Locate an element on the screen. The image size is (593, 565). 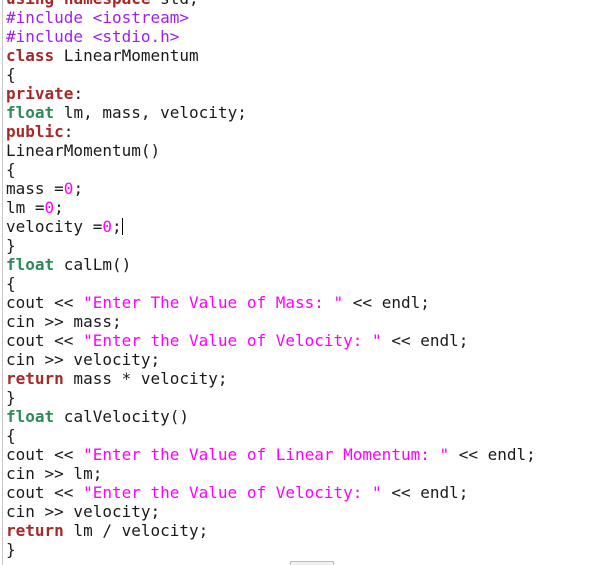
code-token: LinearMomentum is located at coordinates (126, 55).